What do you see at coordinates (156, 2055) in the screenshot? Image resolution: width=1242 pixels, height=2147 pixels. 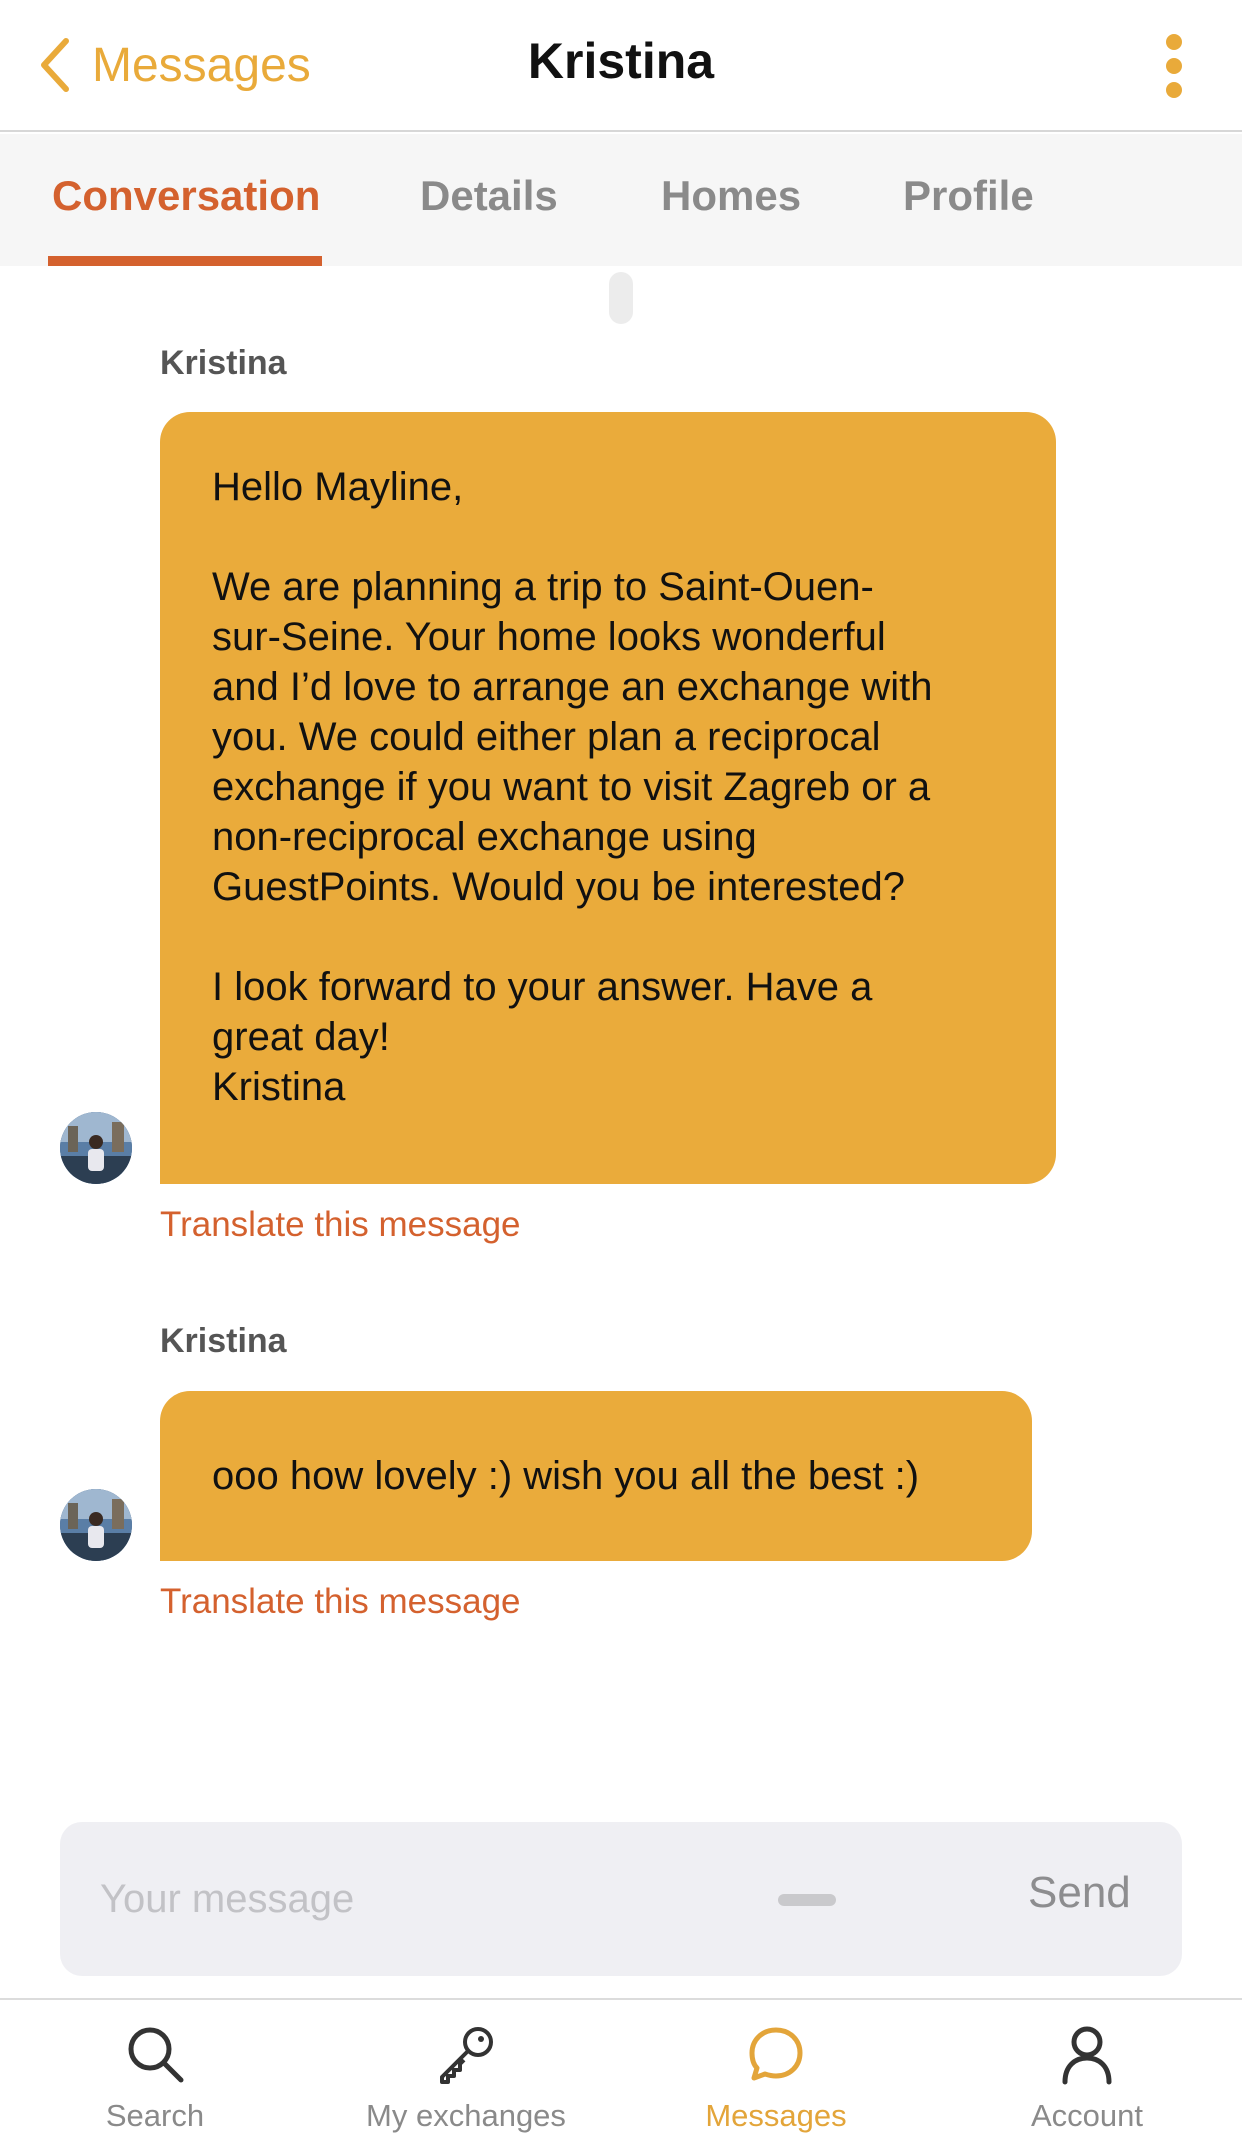 I see `search-icon` at bounding box center [156, 2055].